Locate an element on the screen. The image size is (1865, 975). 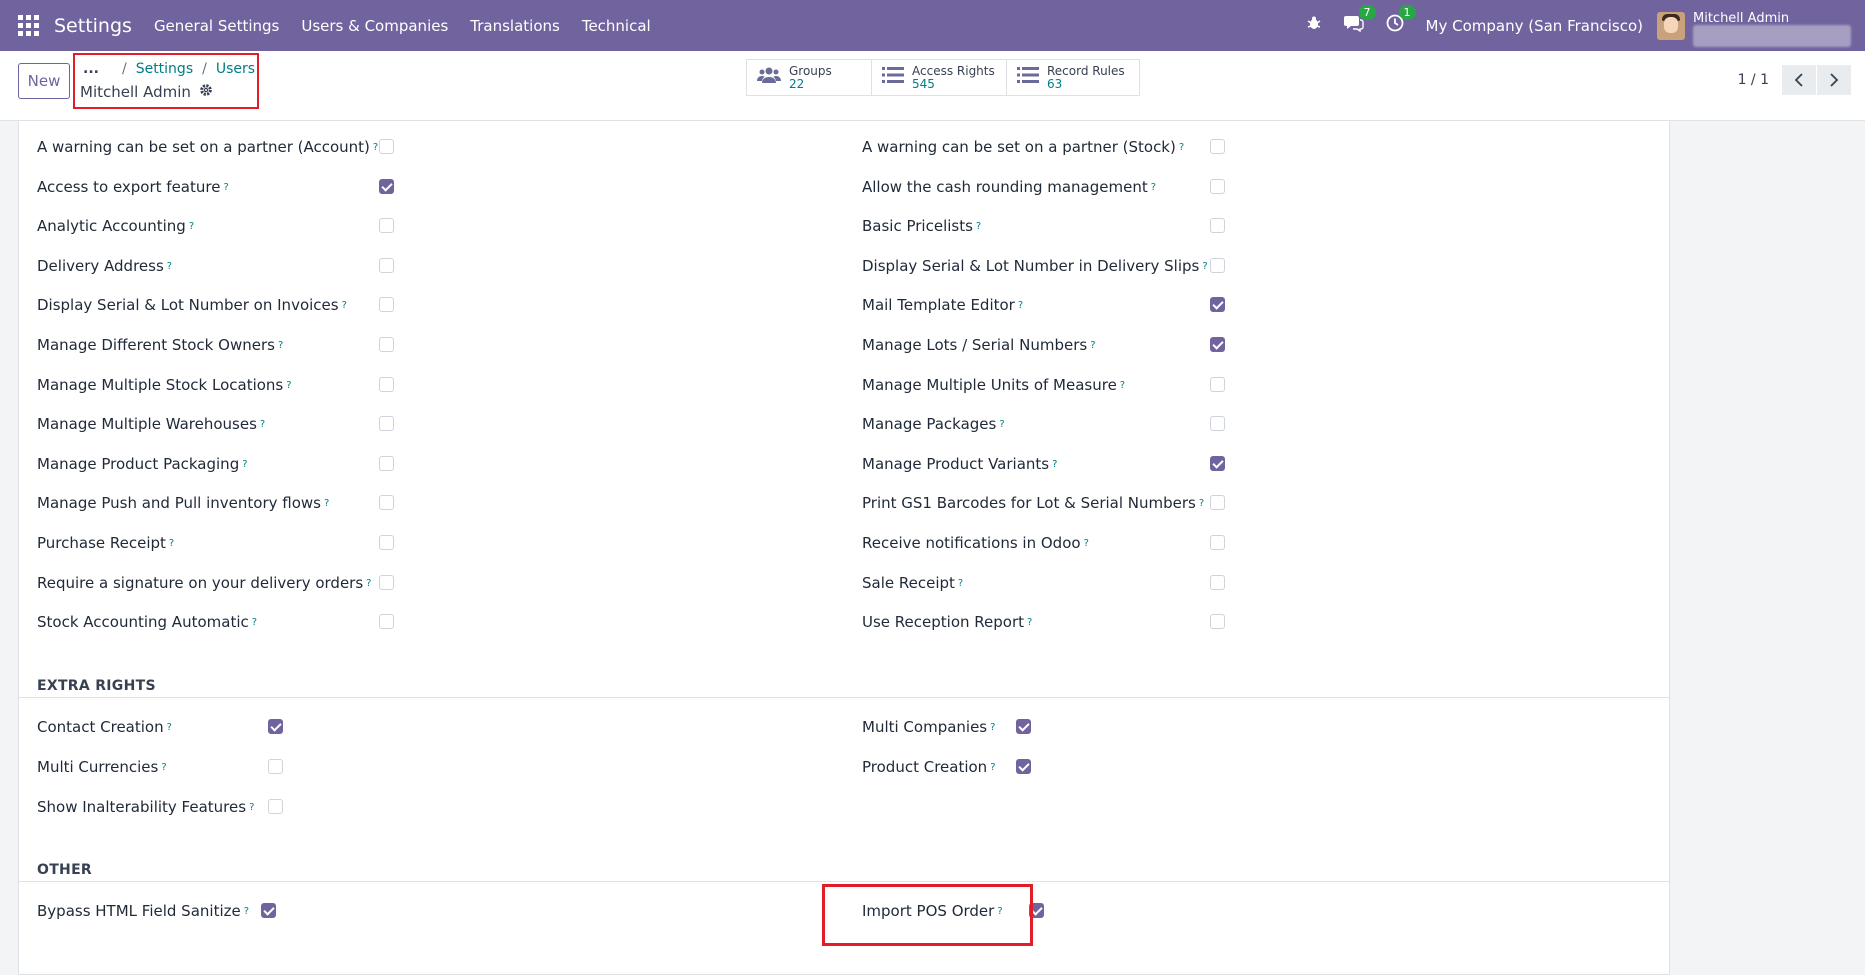
groups-count: 22 is located at coordinates (797, 84).